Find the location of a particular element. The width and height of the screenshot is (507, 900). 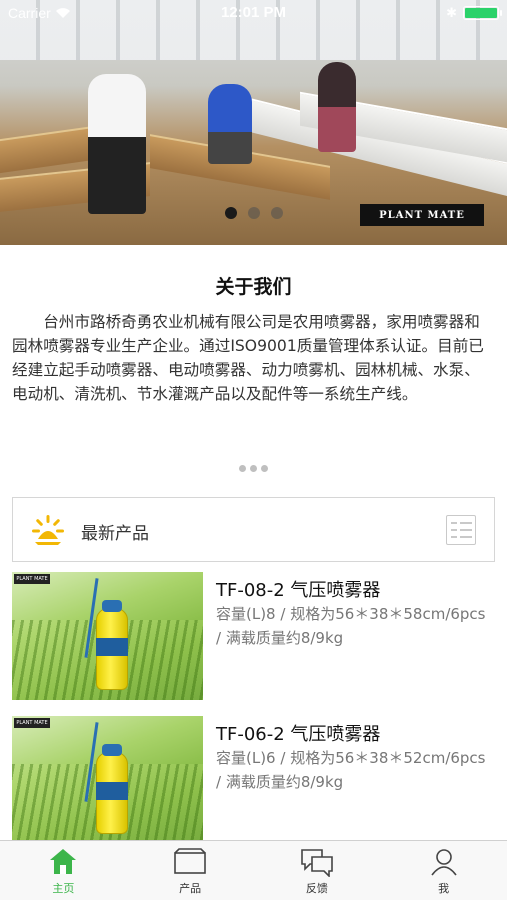

tab-bar: 主页 产品 反馈 我 is located at coordinates (253, 870).